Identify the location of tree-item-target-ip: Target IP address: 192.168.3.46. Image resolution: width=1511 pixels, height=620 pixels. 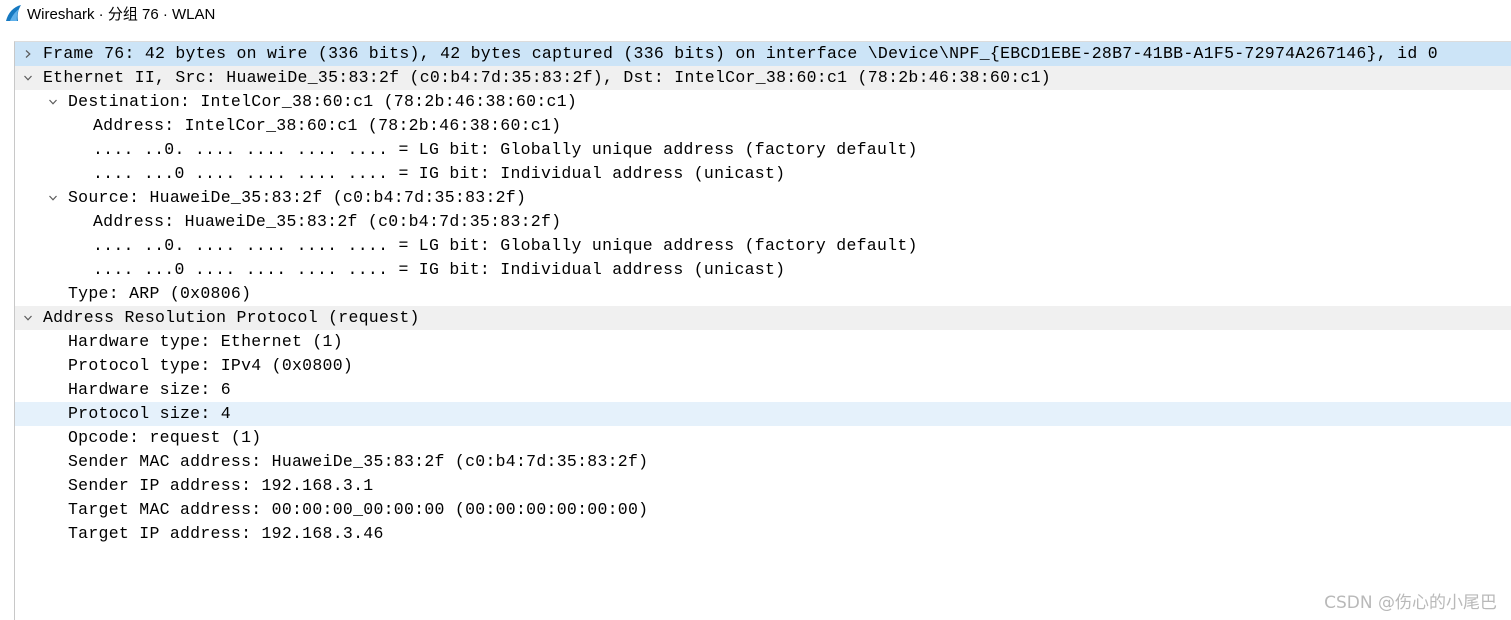
(763, 534).